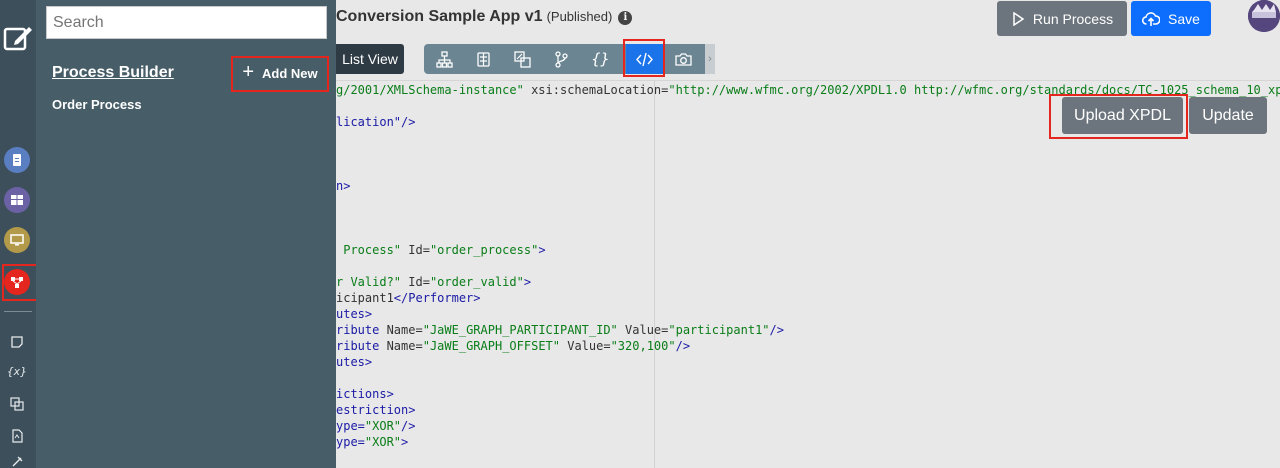  What do you see at coordinates (644, 58) in the screenshot?
I see `code-view-highlight` at bounding box center [644, 58].